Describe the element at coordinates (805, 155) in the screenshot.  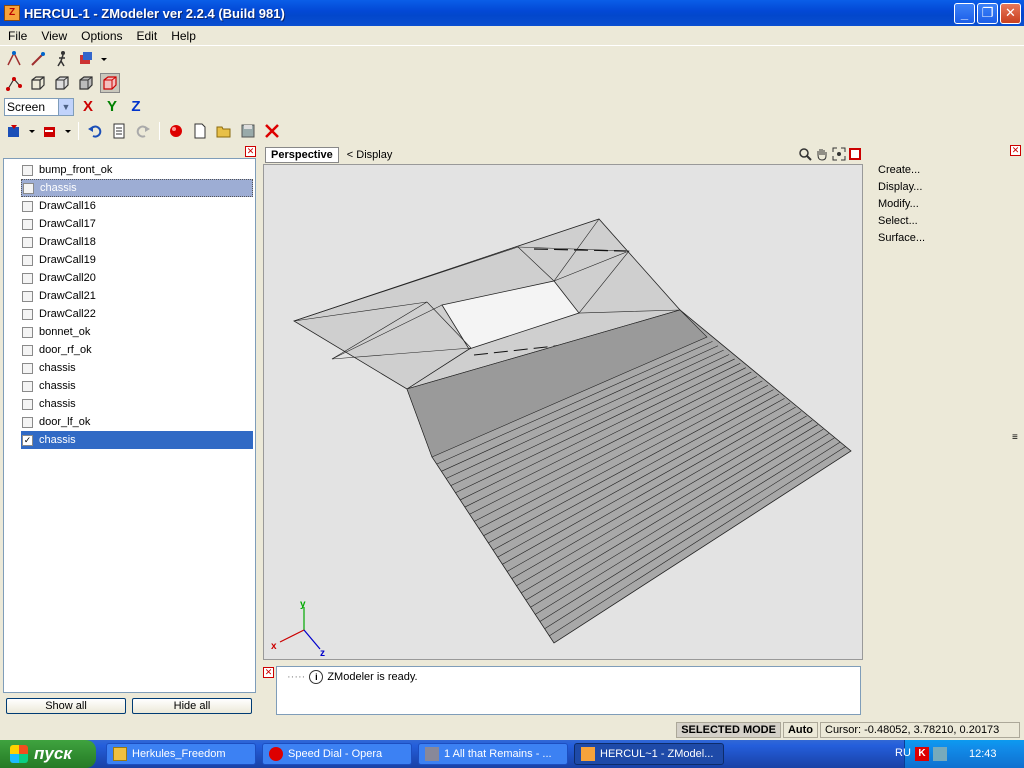
I see `zoom-icon` at that location.